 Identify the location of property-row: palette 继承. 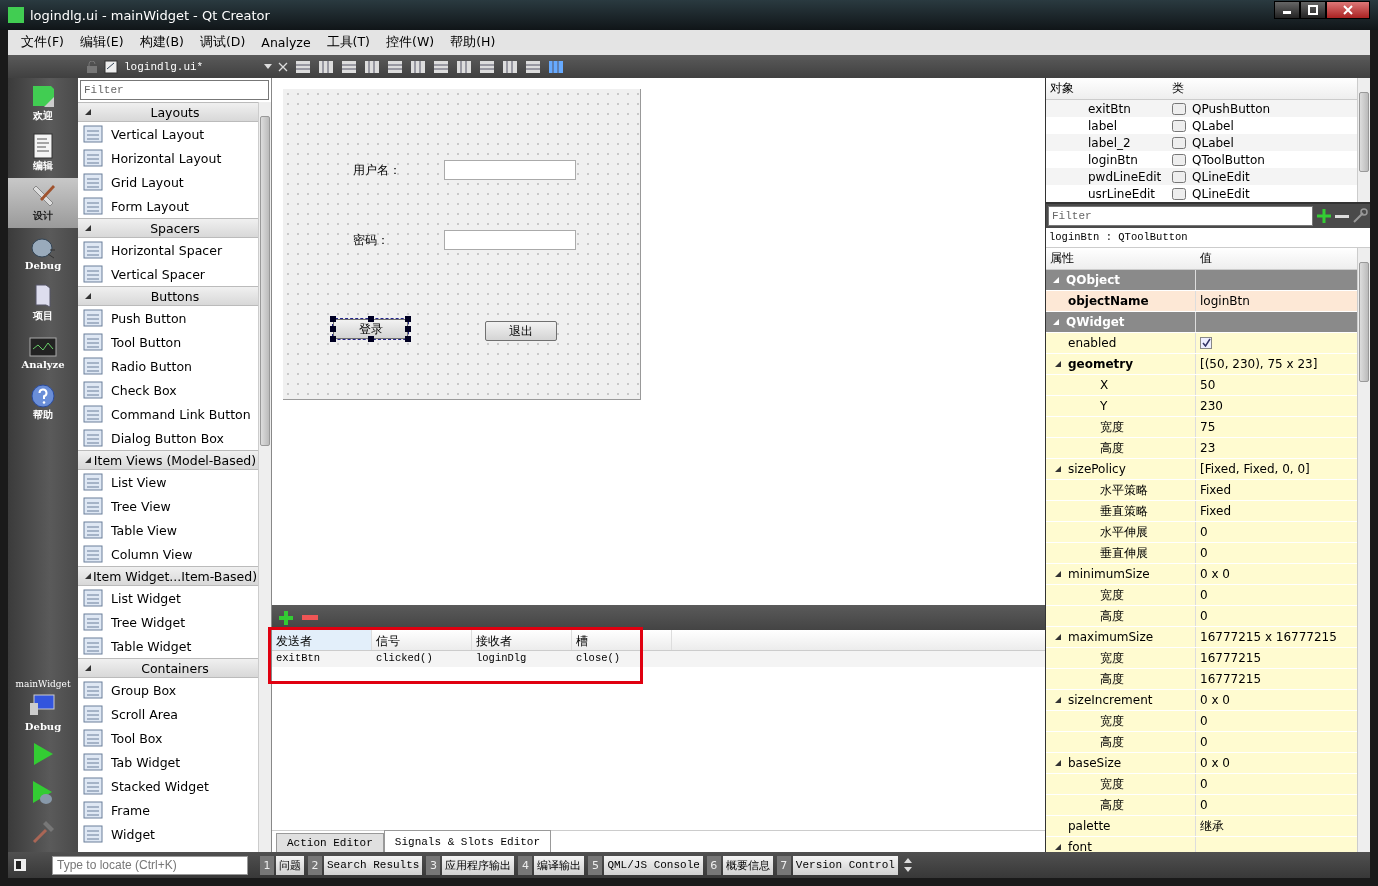
(1201, 826).